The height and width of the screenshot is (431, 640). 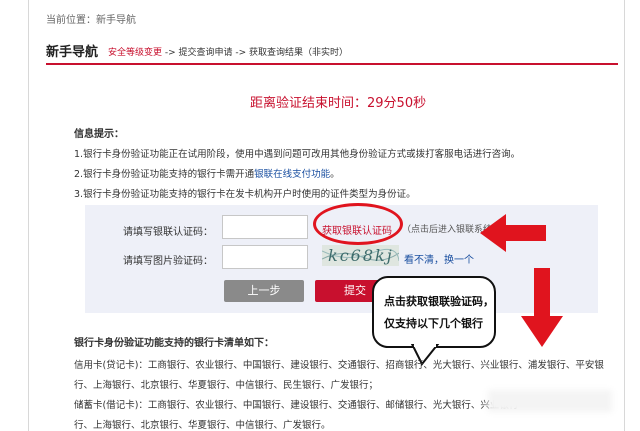 I want to click on frame-left-border, so click(x=28, y=215).